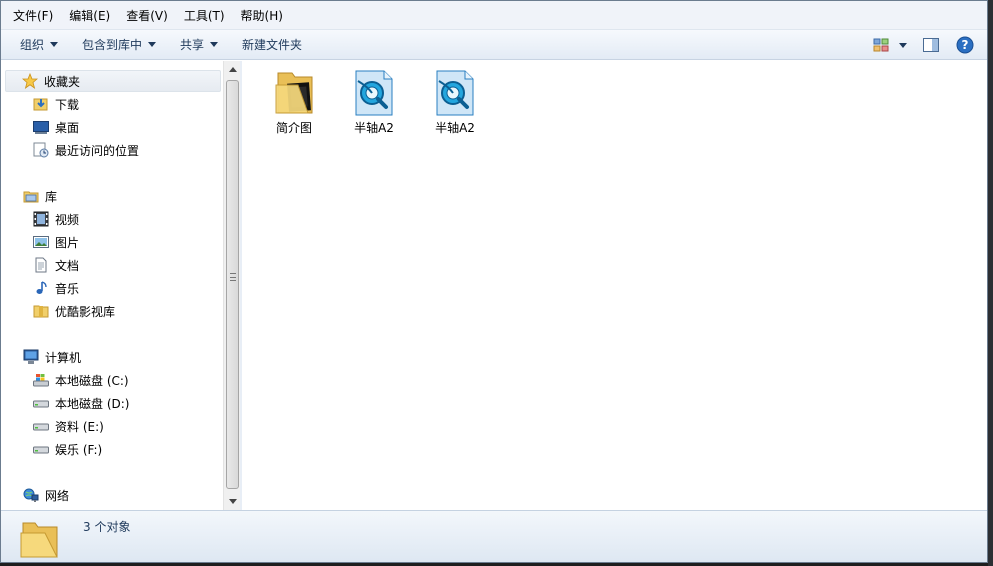 Image resolution: width=993 pixels, height=566 pixels. Describe the element at coordinates (31, 196) in the screenshot. I see `library-icon` at that location.